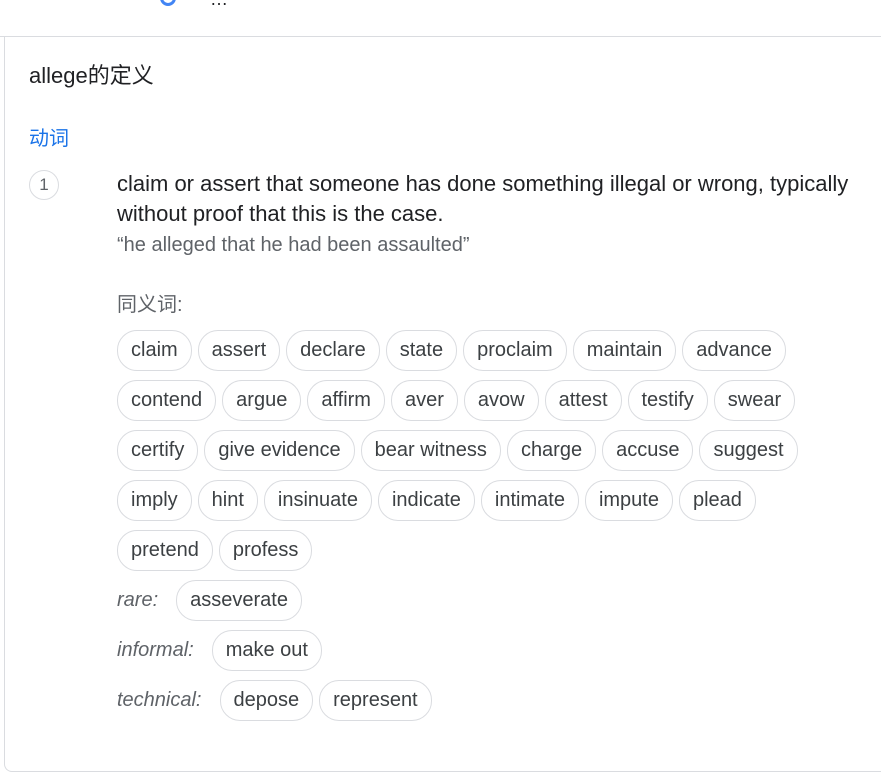  Describe the element at coordinates (279, 450) in the screenshot. I see `synonym-chip: give evidence` at that location.